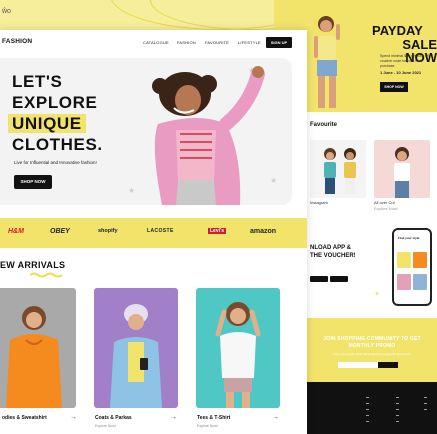 This screenshot has width=437, height=434. I want to click on nav-link-catalogue: CATALOGUE, so click(156, 42).